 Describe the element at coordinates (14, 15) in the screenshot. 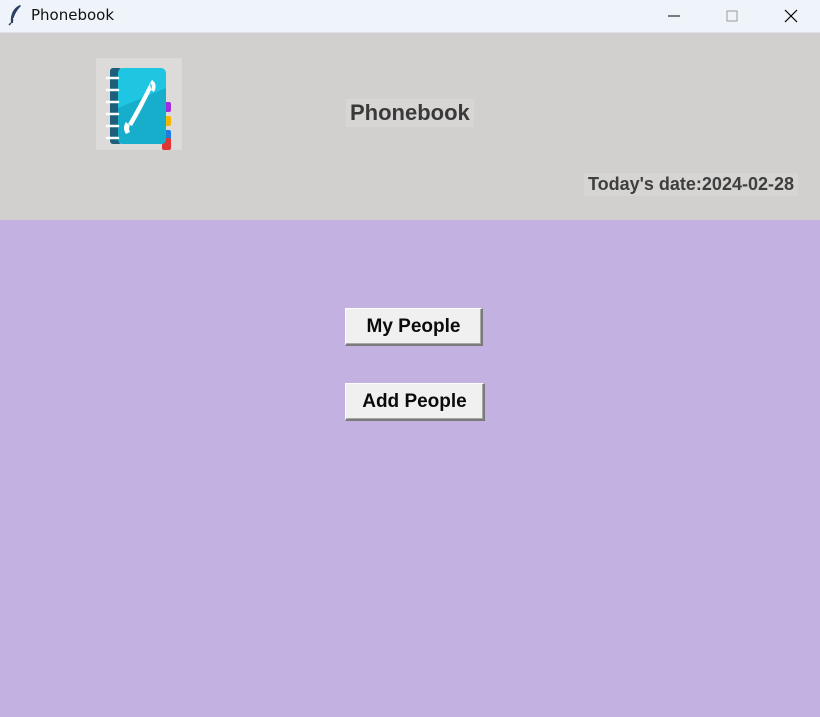

I see `feather-icon` at that location.